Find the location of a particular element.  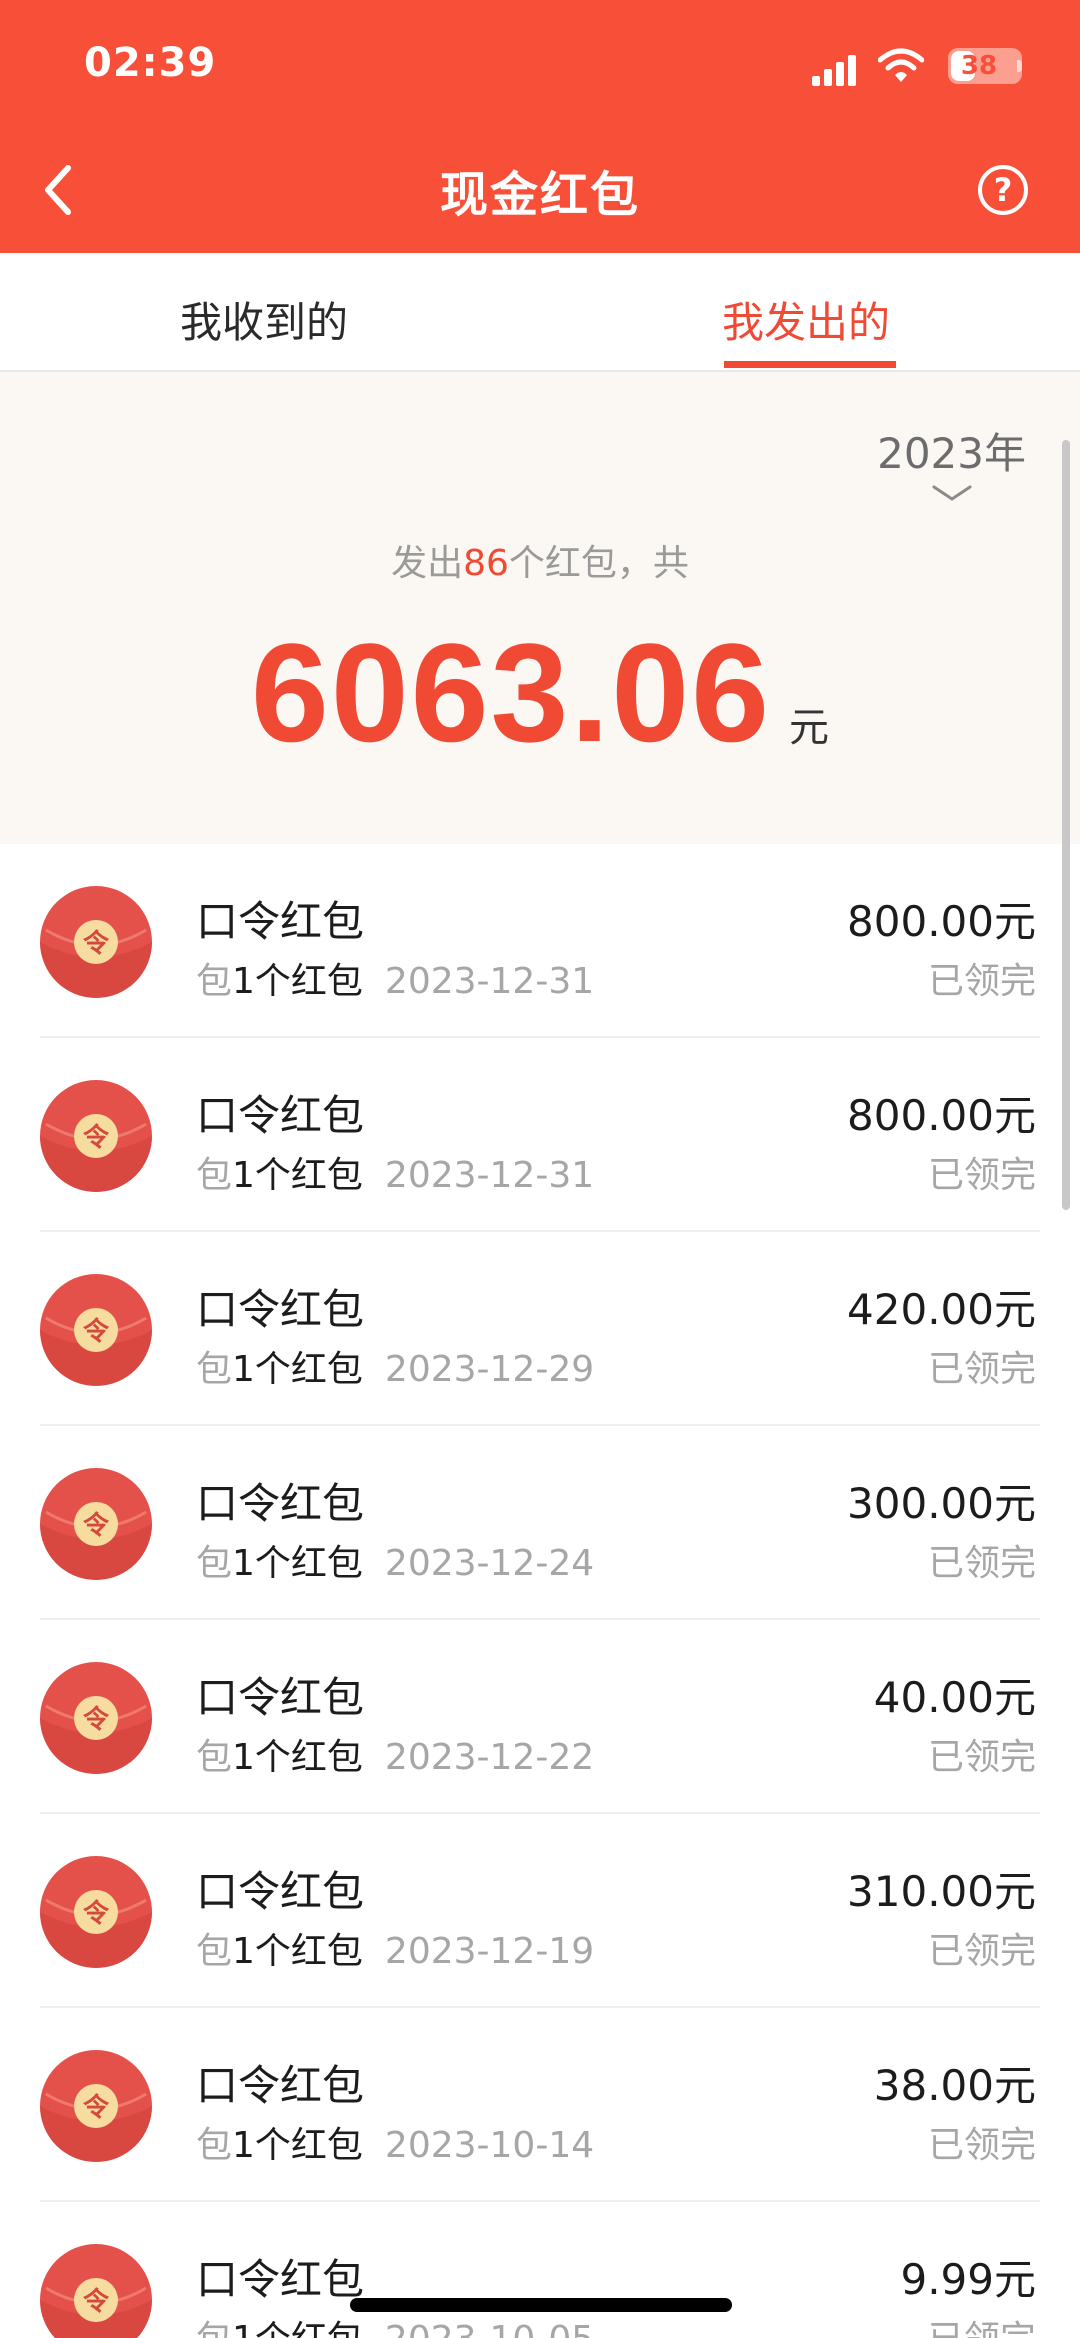

battery-icon: 38 is located at coordinates (985, 66).